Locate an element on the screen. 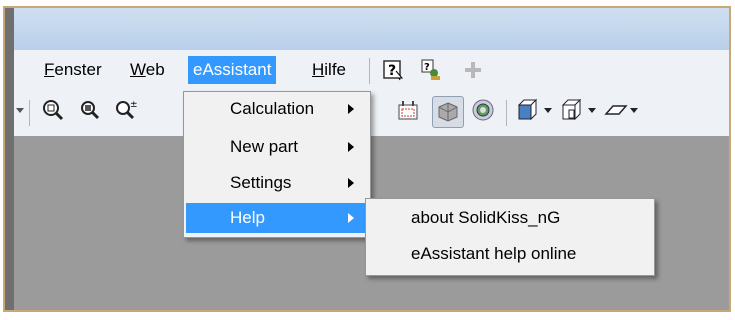 The height and width of the screenshot is (320, 735). menu-eassistant: eAssistant is located at coordinates (232, 70).